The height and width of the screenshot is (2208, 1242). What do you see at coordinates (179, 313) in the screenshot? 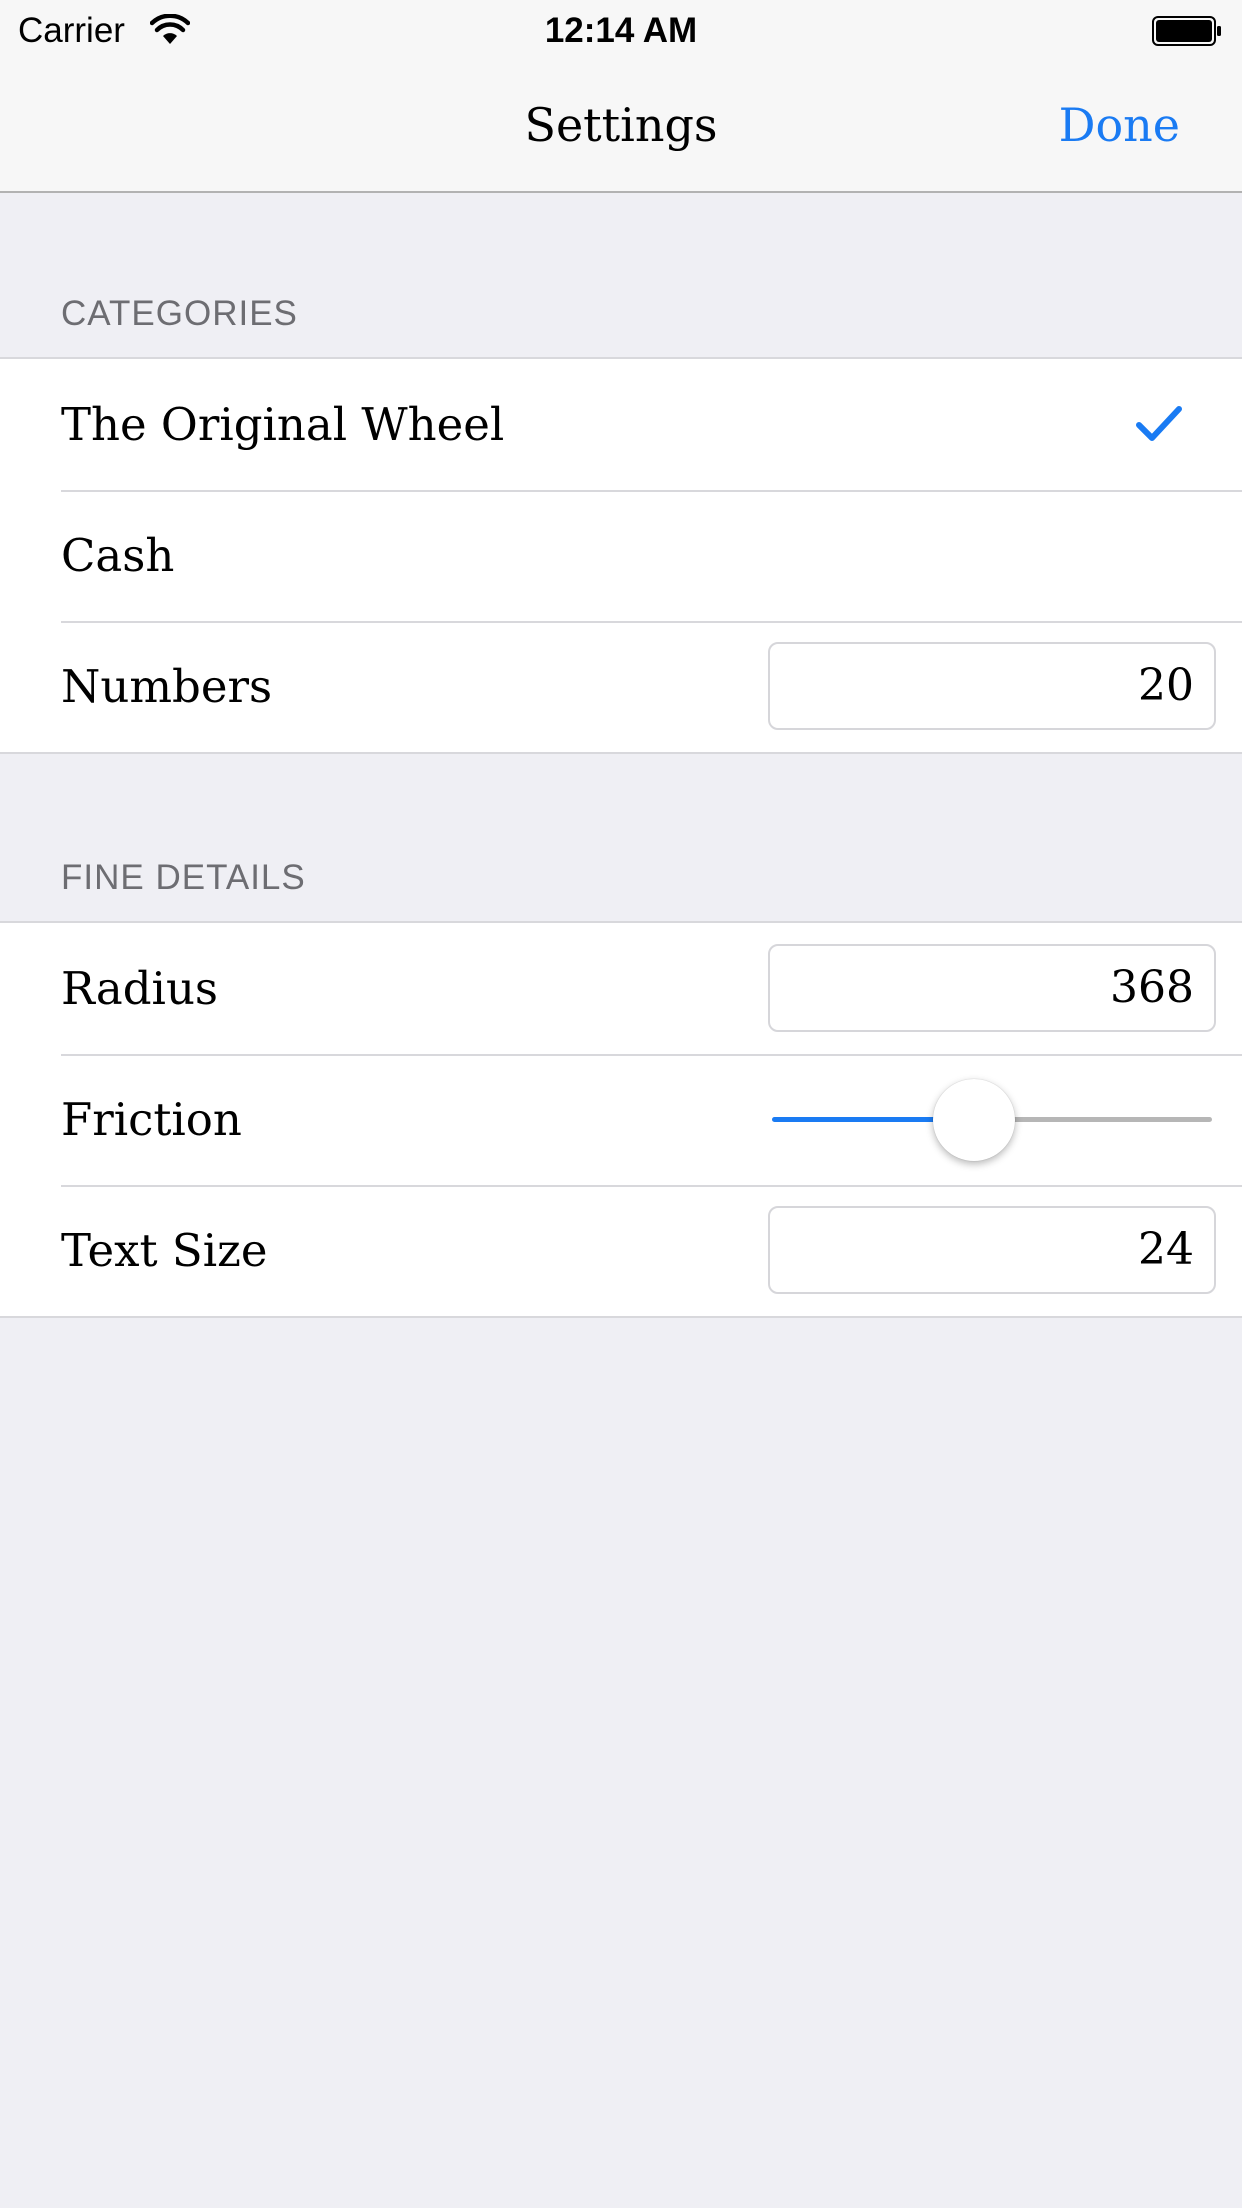
I see `section-header-categories: CATEGORIES` at bounding box center [179, 313].